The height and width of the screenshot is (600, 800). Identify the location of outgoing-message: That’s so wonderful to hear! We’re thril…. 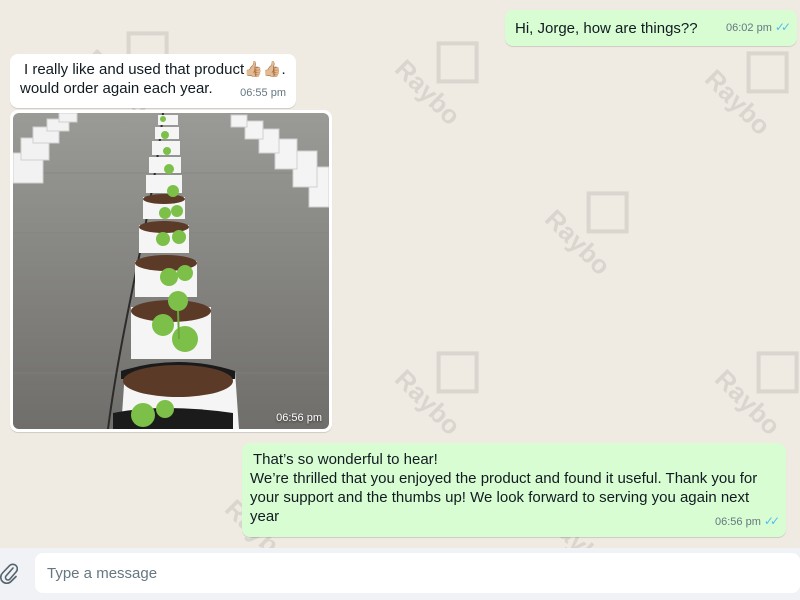
(514, 490).